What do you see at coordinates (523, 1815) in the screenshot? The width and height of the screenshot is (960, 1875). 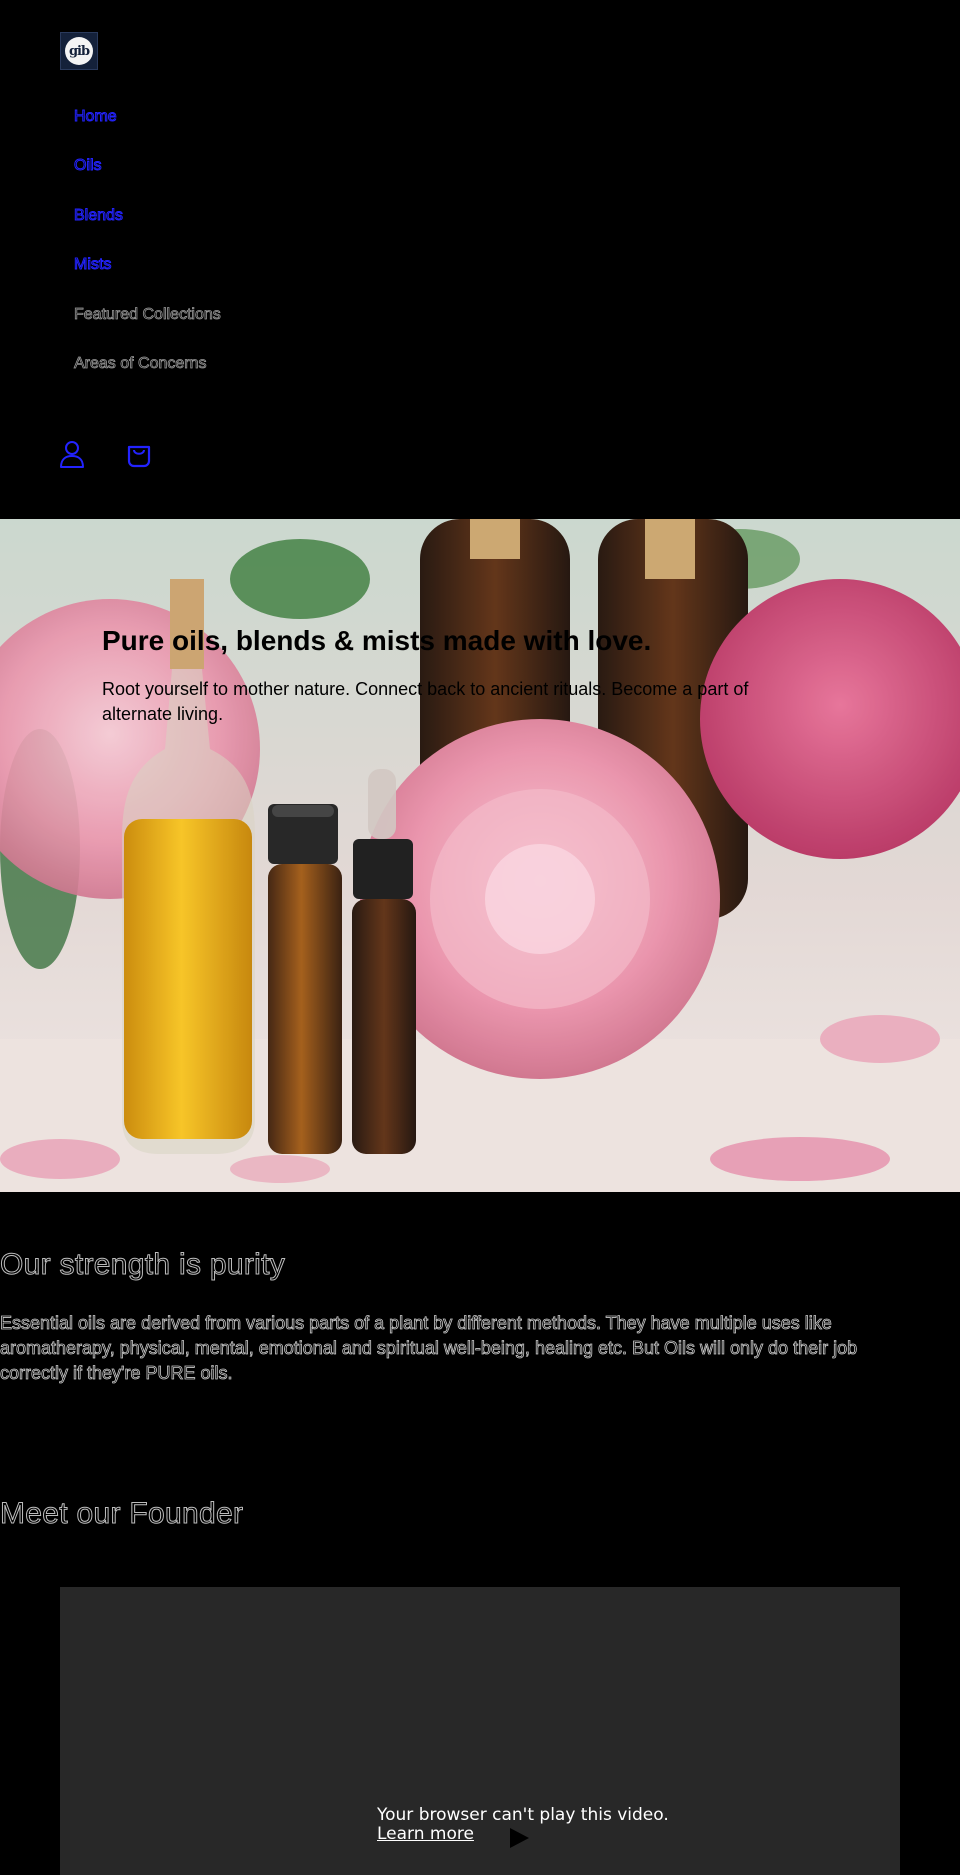 I see `video-unsupported-message: Your browser can't play this video.` at bounding box center [523, 1815].